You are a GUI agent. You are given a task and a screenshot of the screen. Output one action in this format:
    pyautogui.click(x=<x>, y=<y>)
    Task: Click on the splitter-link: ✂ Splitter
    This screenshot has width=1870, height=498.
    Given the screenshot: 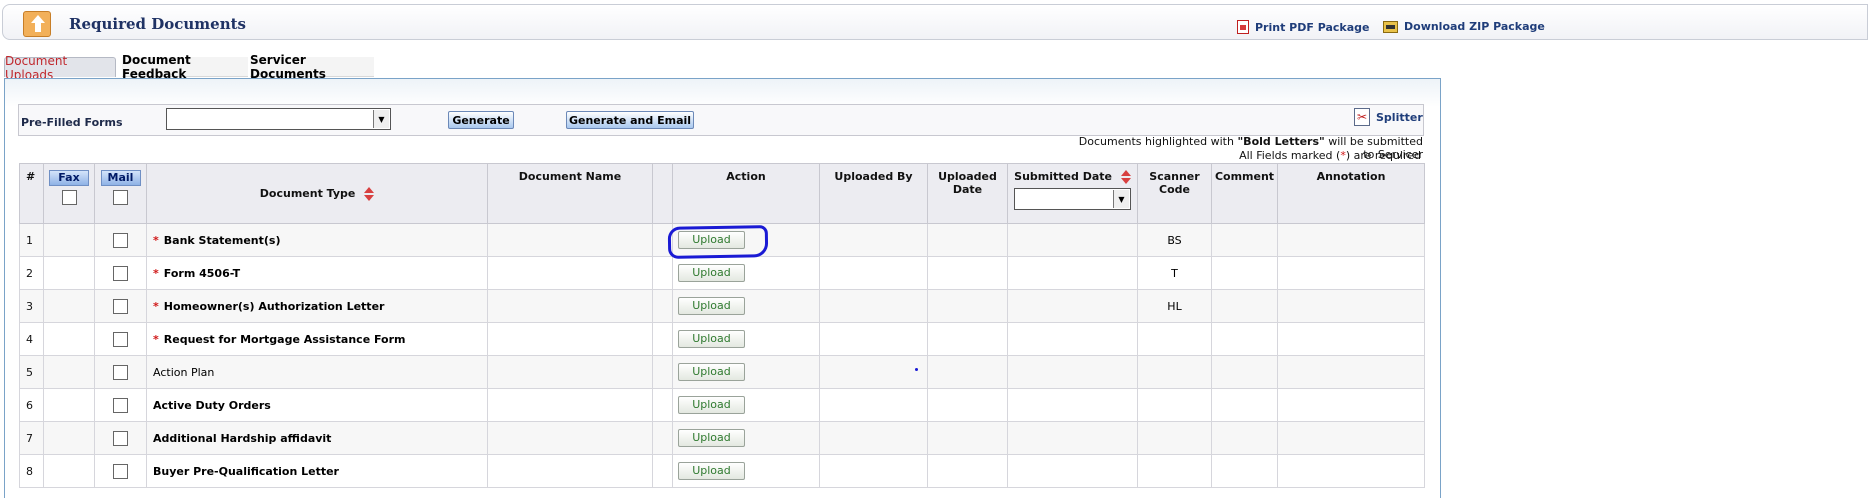 What is the action you would take?
    pyautogui.click(x=1388, y=117)
    